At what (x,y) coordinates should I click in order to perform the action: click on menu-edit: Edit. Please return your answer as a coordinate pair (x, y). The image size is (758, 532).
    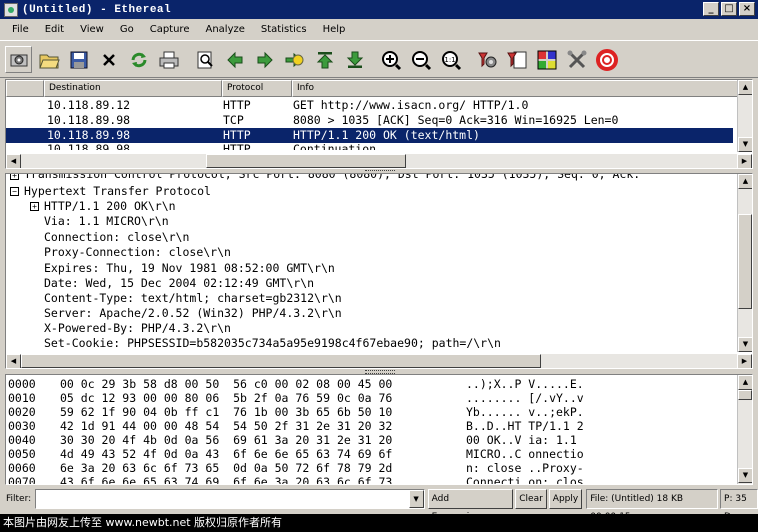
    Looking at the image, I should click on (54, 29).